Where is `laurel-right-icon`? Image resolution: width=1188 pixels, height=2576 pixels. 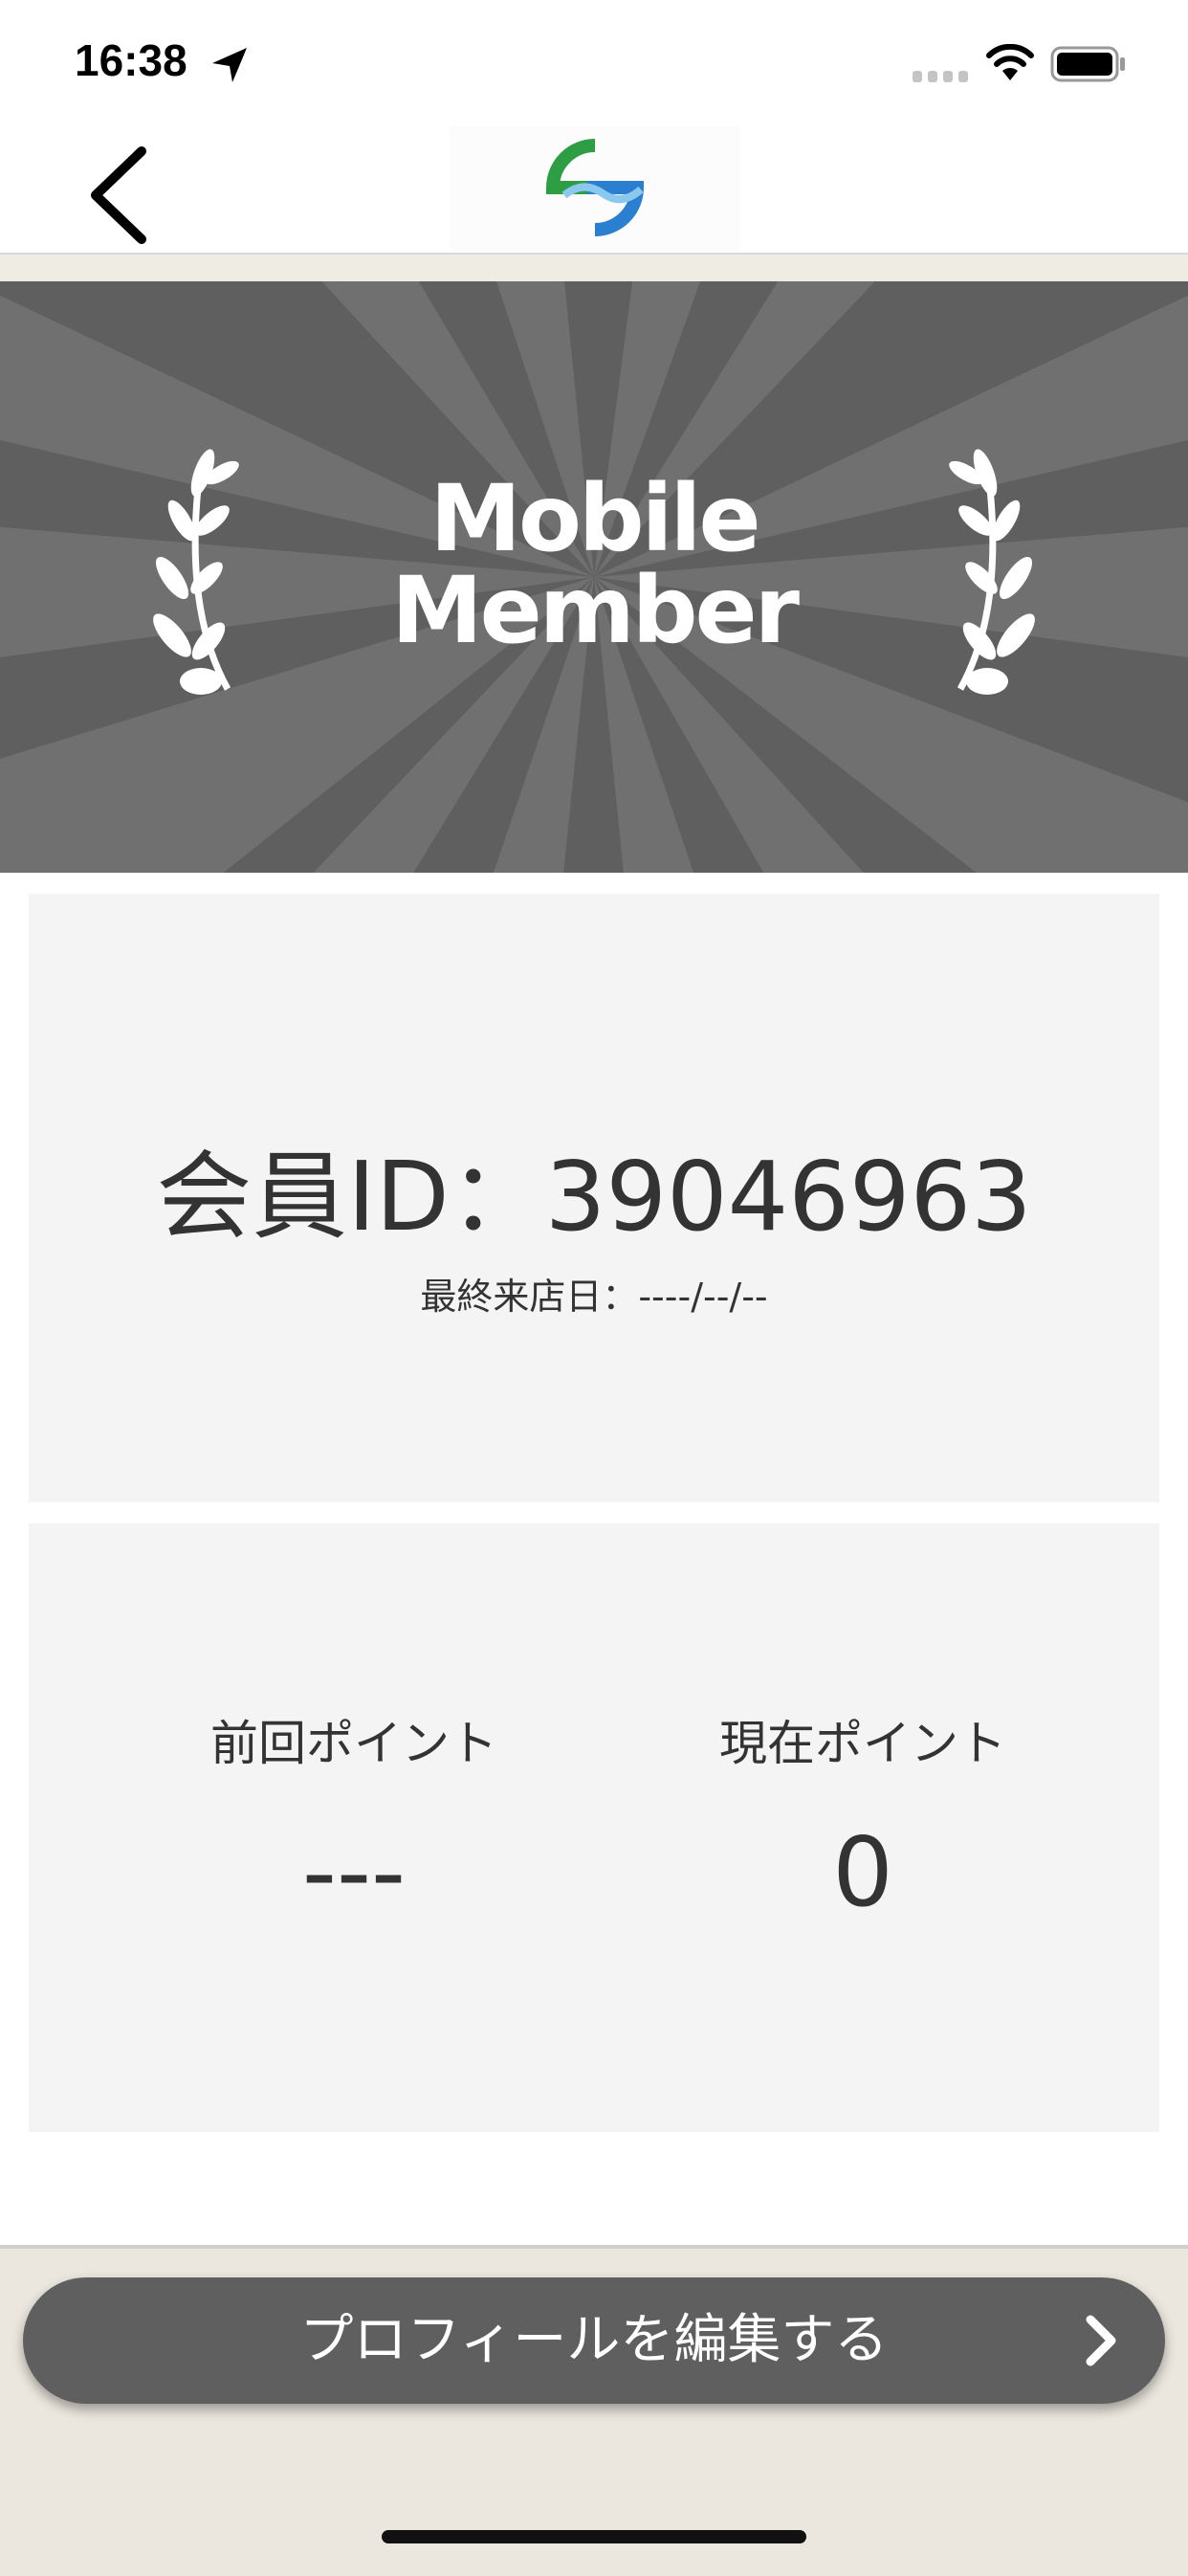 laurel-right-icon is located at coordinates (992, 572).